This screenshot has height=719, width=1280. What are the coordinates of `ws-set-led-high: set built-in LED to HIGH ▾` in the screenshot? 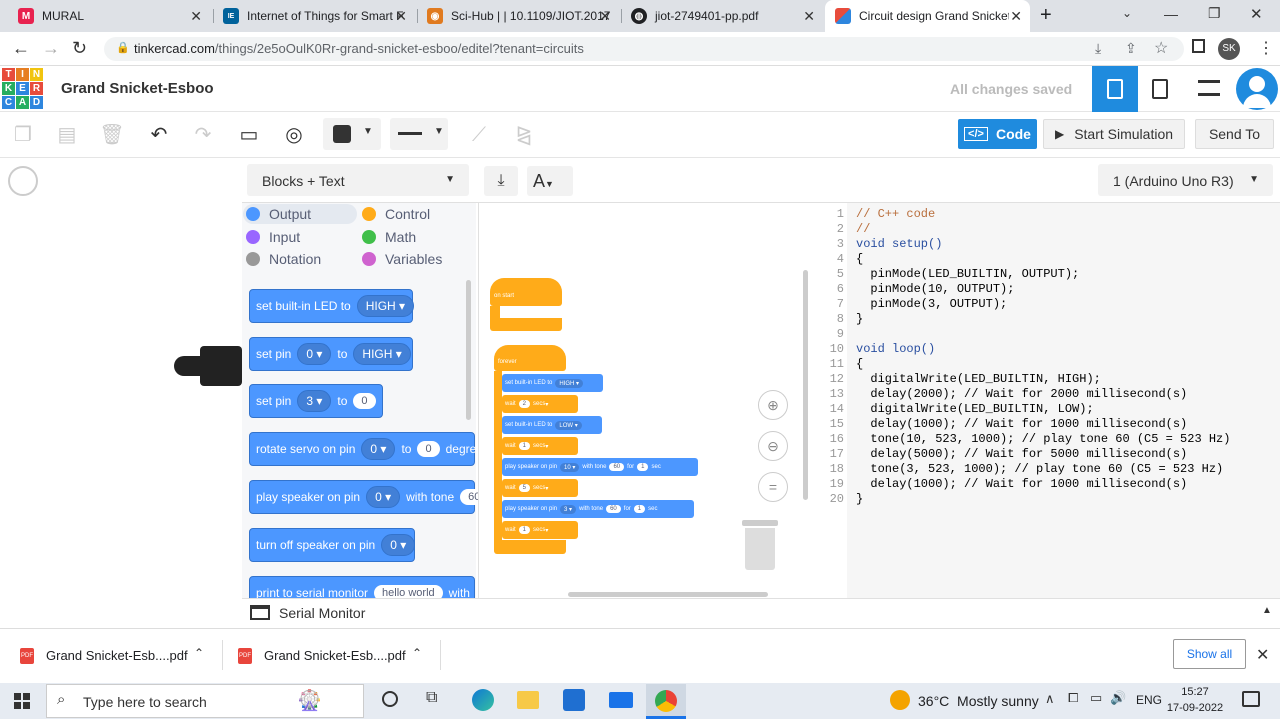 It's located at (552, 383).